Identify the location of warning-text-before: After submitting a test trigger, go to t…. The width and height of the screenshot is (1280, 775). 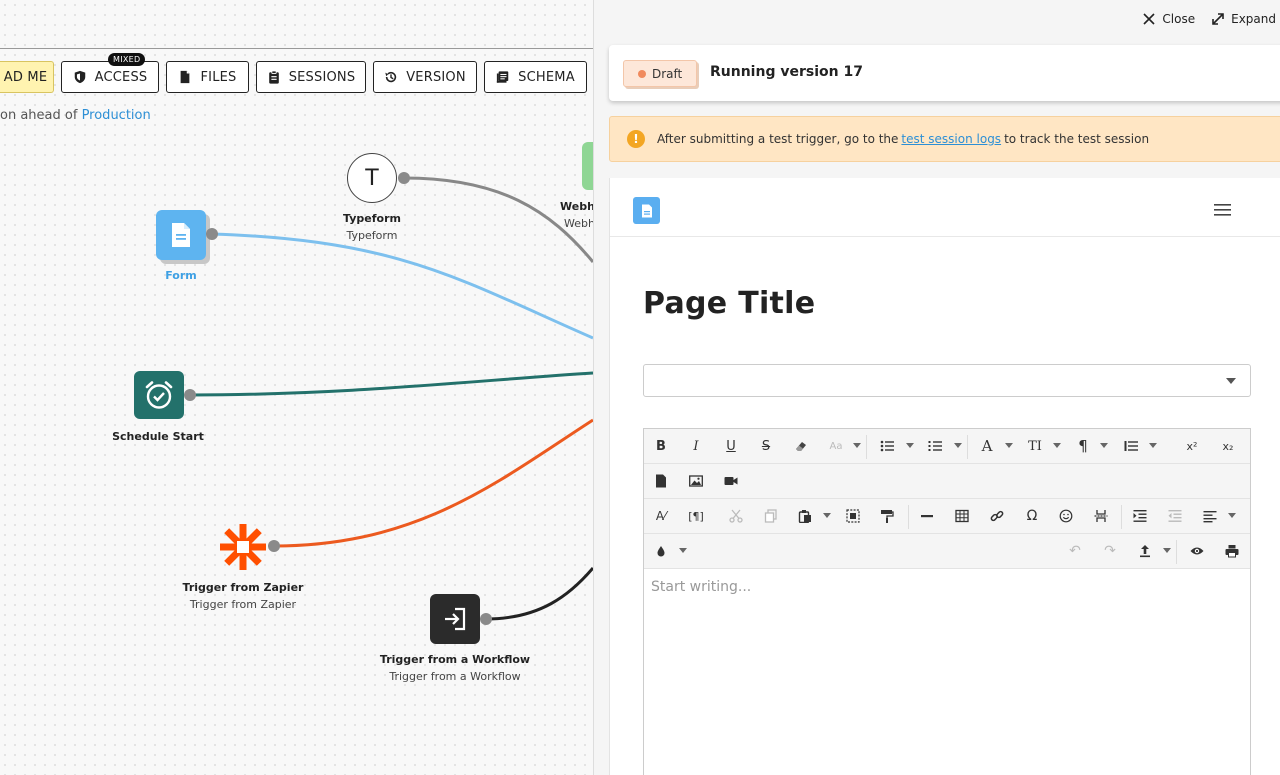
(778, 139).